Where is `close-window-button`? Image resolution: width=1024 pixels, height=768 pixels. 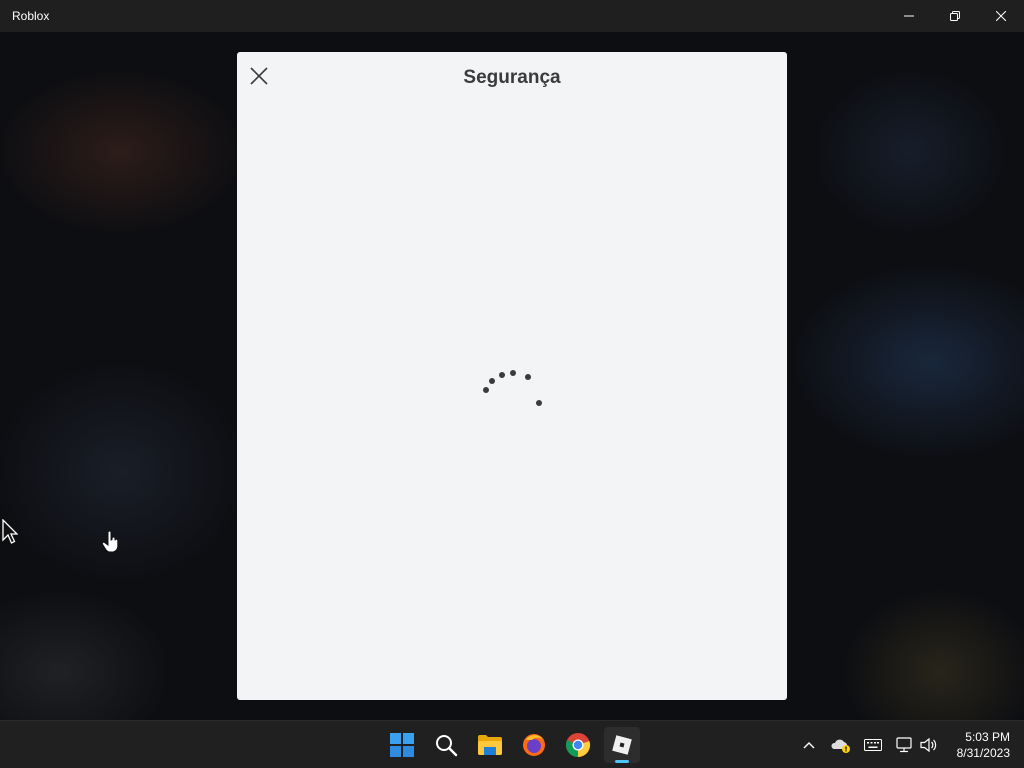 close-window-button is located at coordinates (1001, 16).